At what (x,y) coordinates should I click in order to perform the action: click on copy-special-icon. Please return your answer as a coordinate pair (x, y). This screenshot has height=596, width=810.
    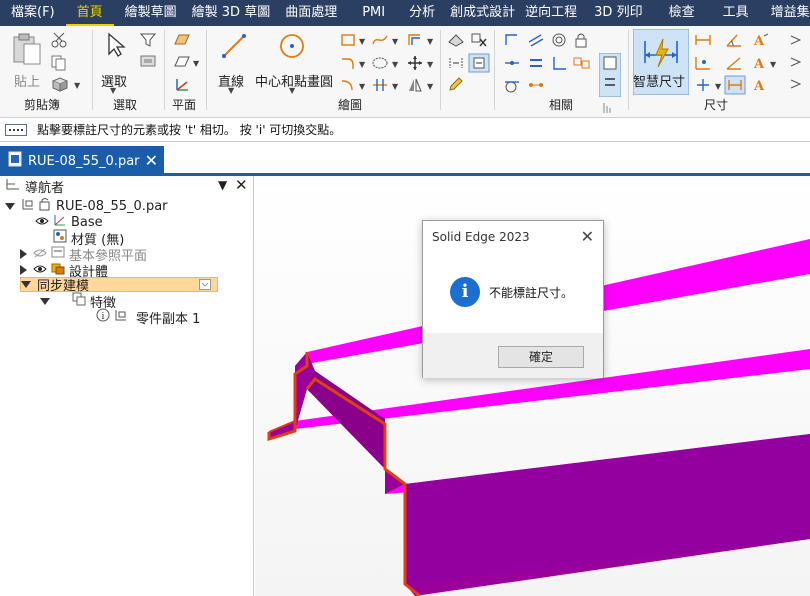
    Looking at the image, I should click on (61, 84).